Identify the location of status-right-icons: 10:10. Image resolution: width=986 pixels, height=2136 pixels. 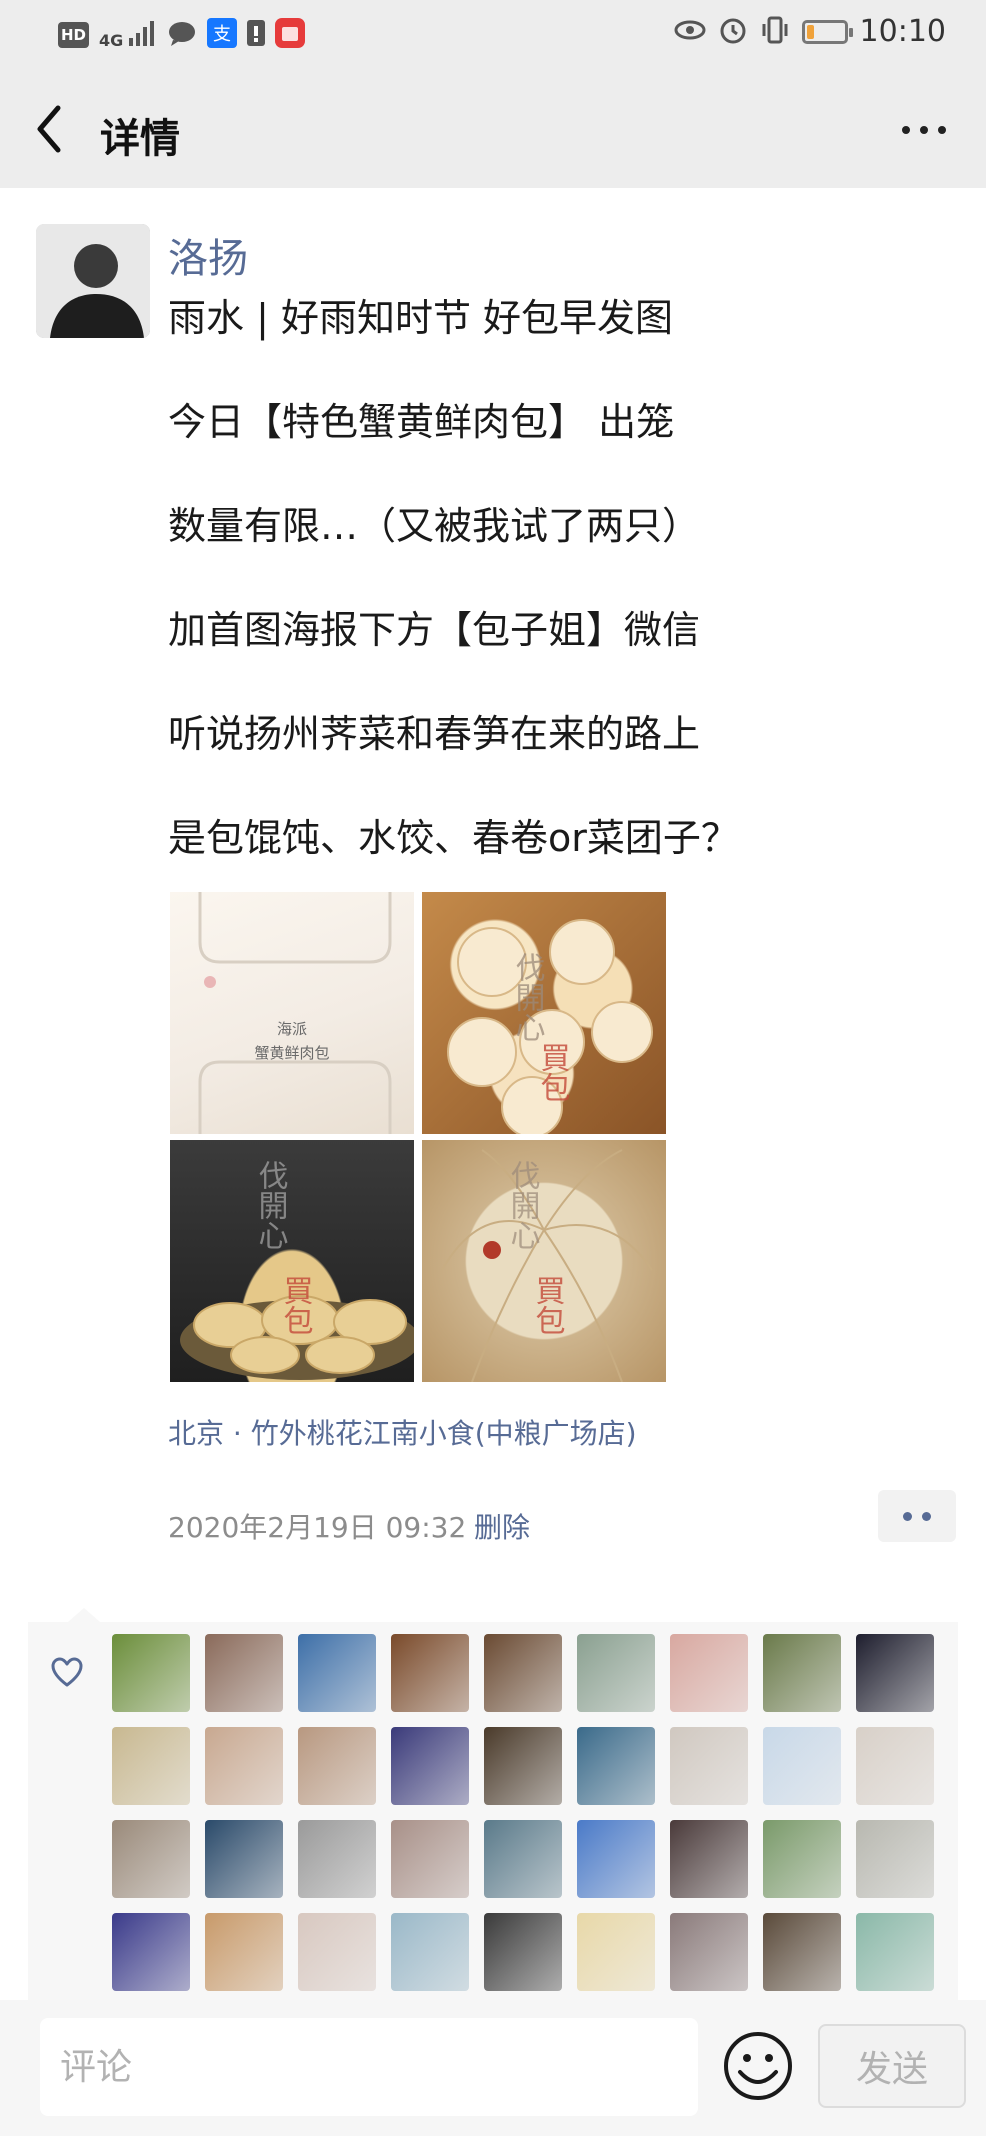
(810, 31).